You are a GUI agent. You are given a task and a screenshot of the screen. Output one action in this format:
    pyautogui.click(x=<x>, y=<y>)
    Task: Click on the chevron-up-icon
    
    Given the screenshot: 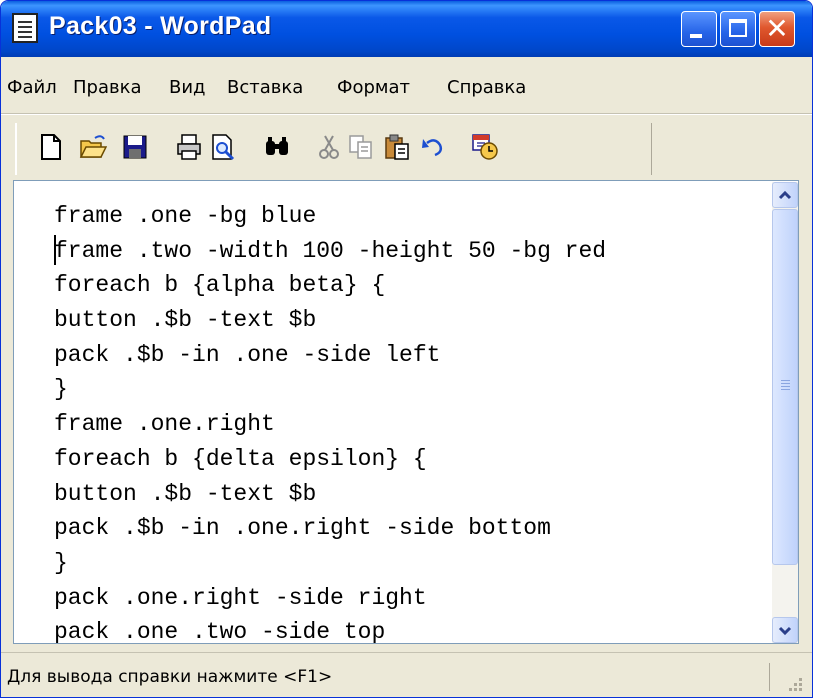 What is the action you would take?
    pyautogui.click(x=785, y=195)
    